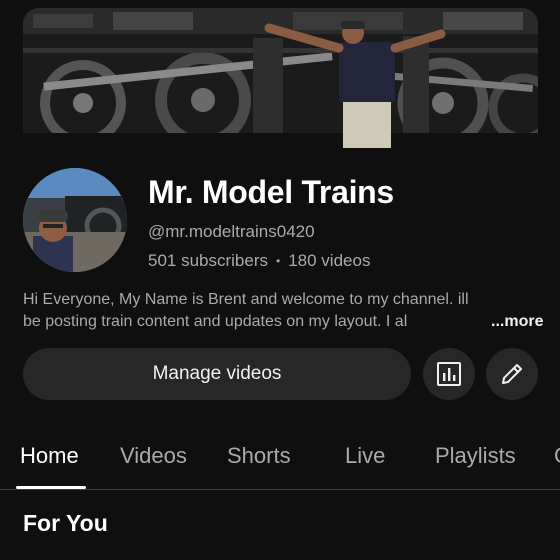  What do you see at coordinates (231, 231) in the screenshot?
I see `channel-handle: @mr.modeltrains0420` at bounding box center [231, 231].